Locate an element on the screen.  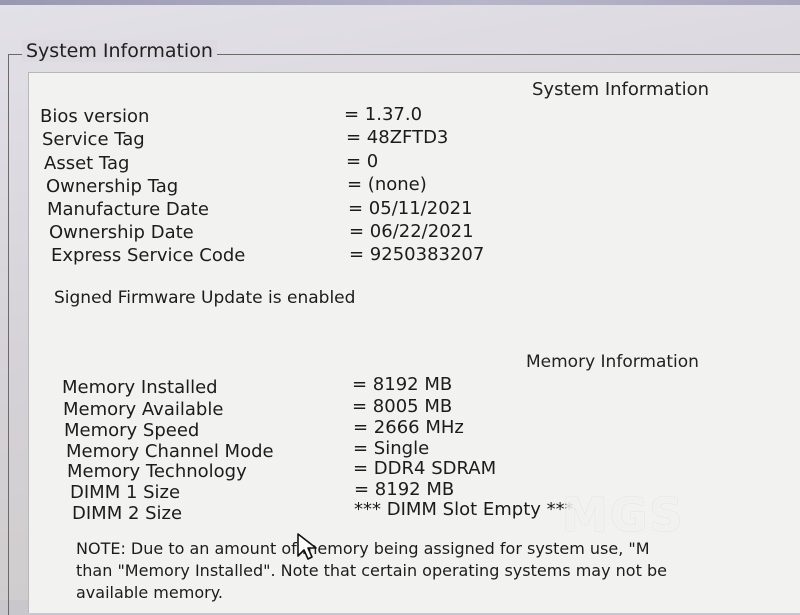
mgs-watermark-logo: MGS is located at coordinates (623, 515).